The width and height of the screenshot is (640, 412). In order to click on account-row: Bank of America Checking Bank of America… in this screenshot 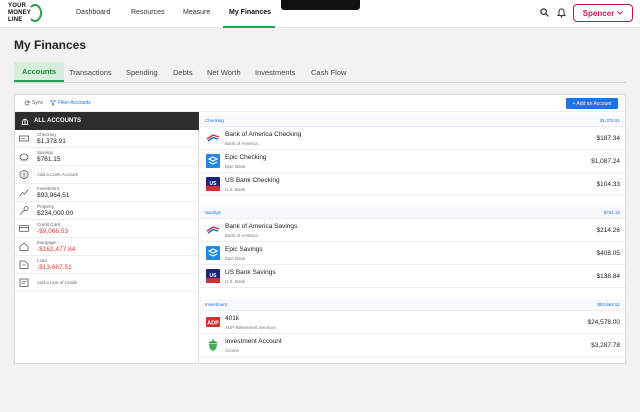, I will do `click(412, 138)`.